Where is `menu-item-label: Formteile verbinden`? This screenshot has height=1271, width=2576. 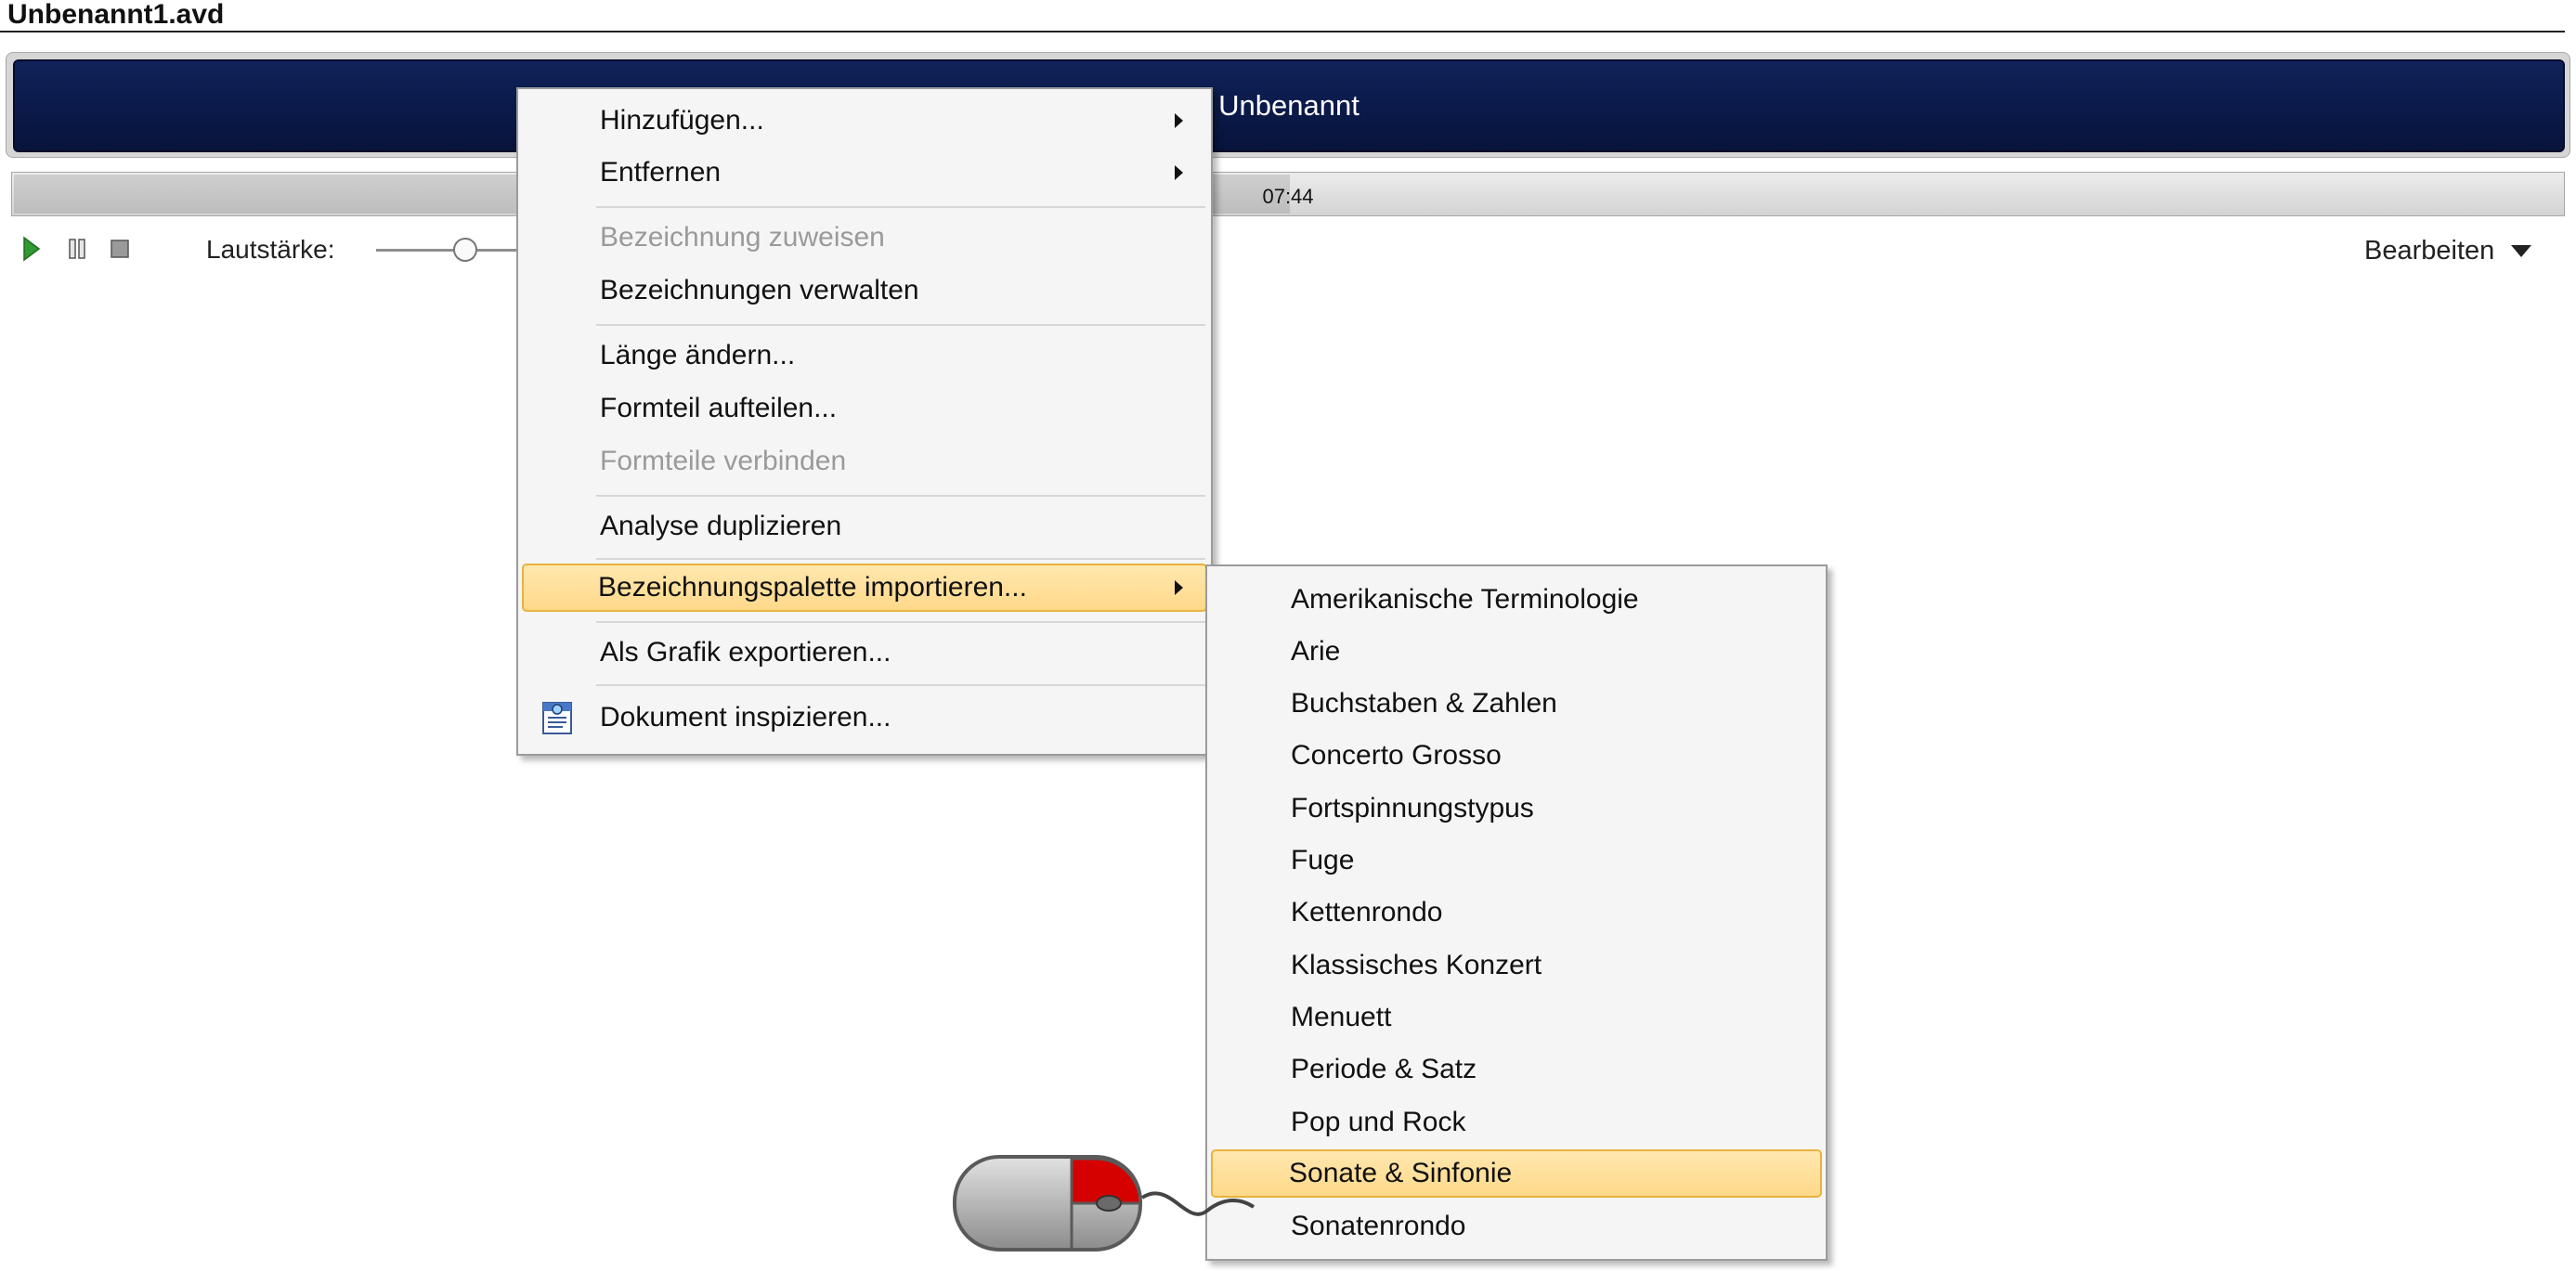 menu-item-label: Formteile verbinden is located at coordinates (723, 461).